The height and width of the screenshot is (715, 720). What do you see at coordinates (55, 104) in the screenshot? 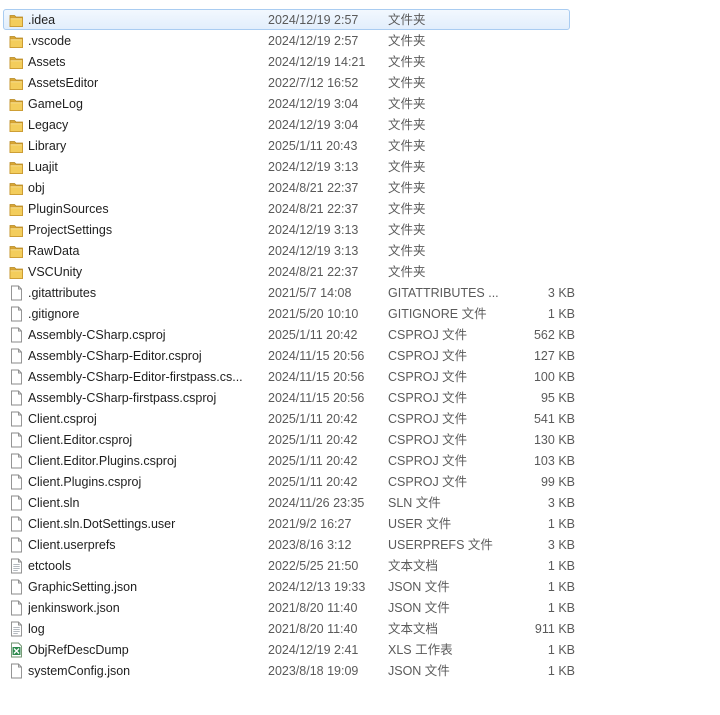
I see `file-name: GameLog` at bounding box center [55, 104].